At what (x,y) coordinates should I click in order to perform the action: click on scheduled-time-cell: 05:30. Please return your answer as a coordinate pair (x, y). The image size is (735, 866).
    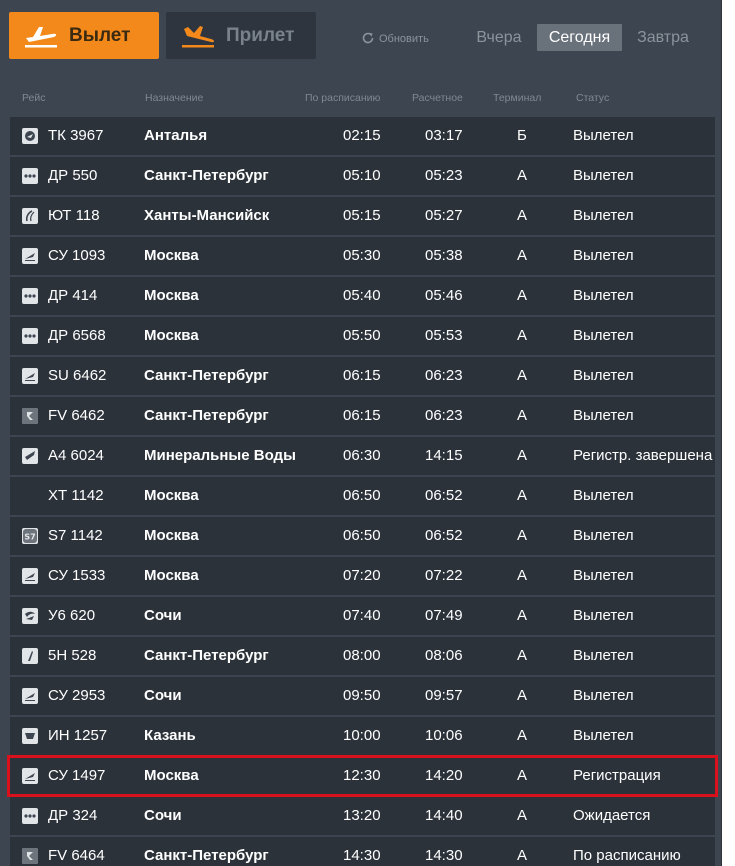
    Looking at the image, I should click on (362, 255).